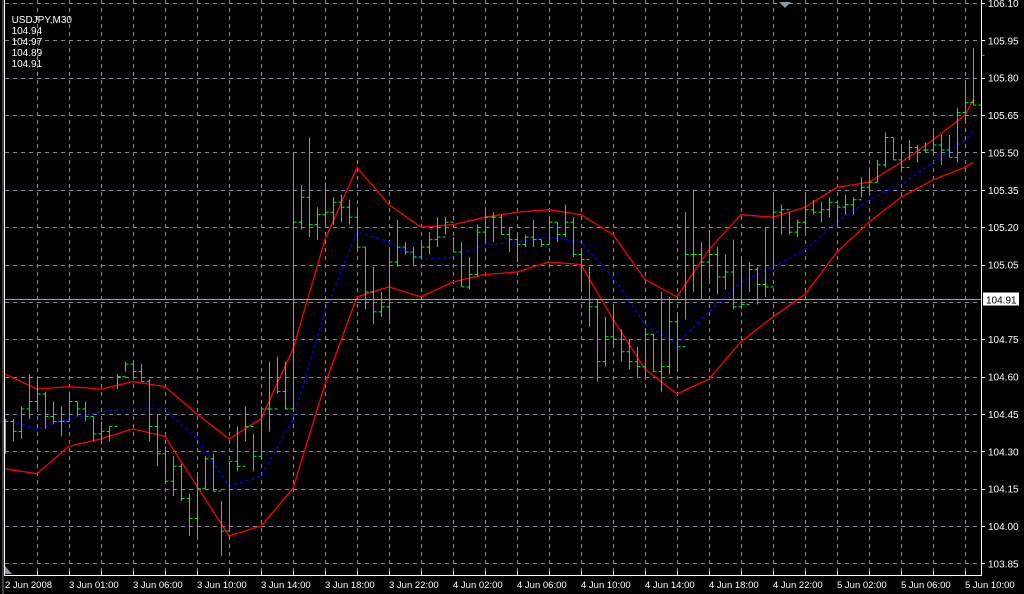 This screenshot has width=1024, height=594. What do you see at coordinates (990, 585) in the screenshot?
I see `time-axis-label: 5 Jun 10:00` at bounding box center [990, 585].